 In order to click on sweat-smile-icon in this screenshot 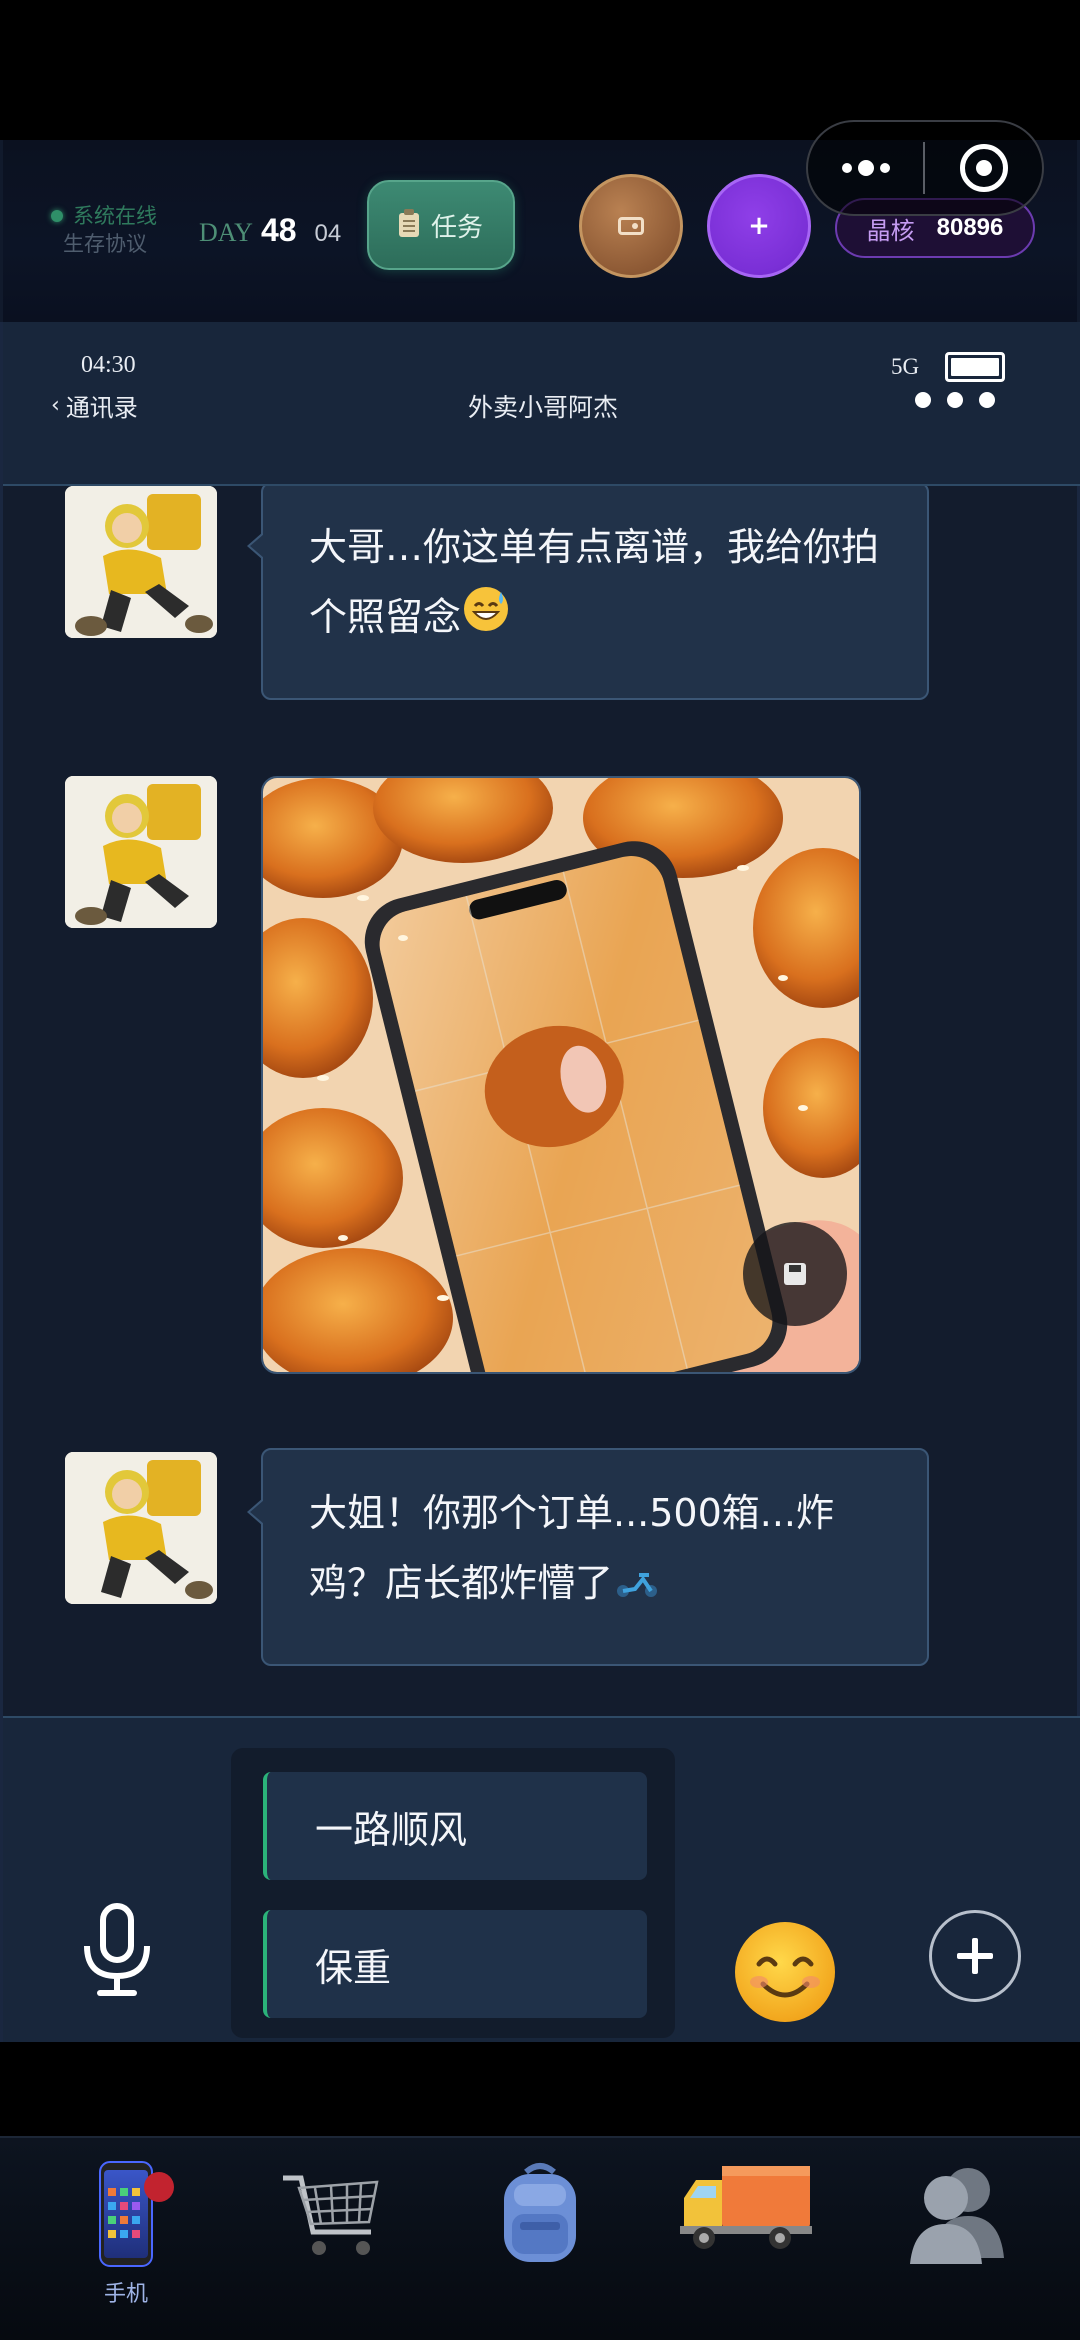, I will do `click(486, 620)`.